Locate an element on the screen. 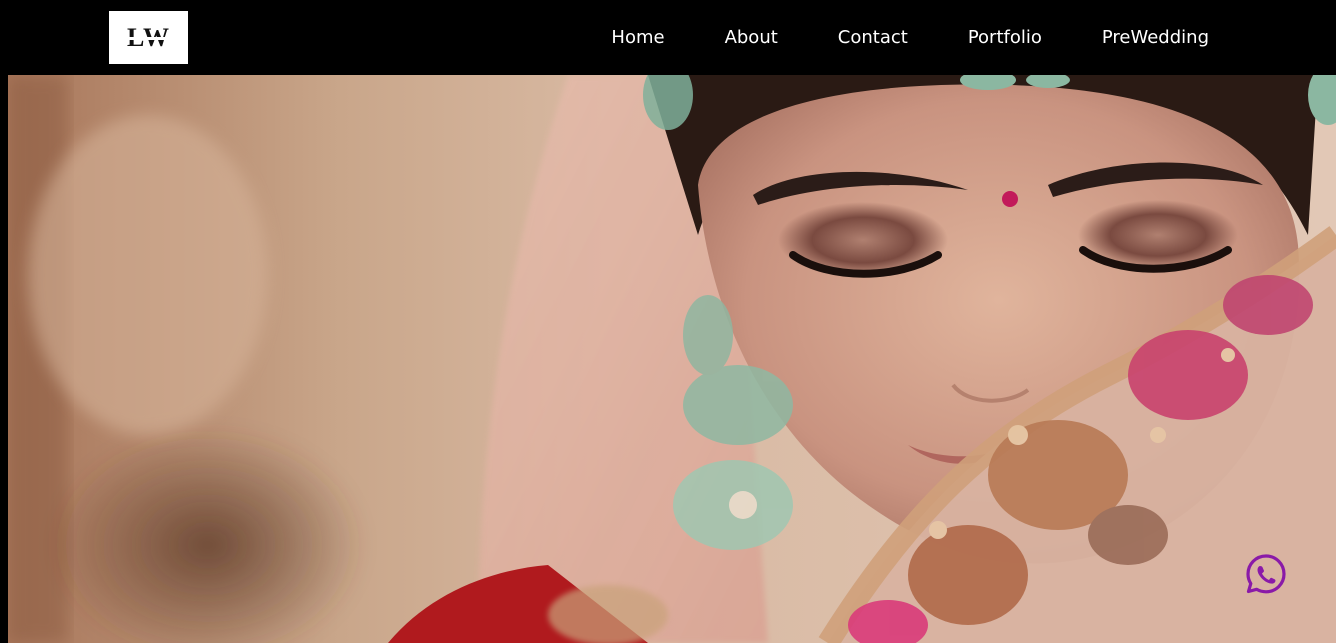 The image size is (1336, 643). nav-contact: Contact is located at coordinates (873, 37).